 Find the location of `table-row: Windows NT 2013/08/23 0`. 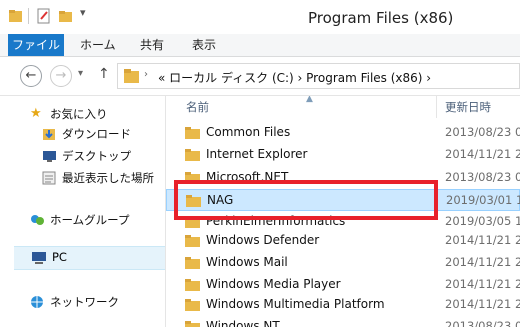

table-row: Windows NT 2013/08/23 0 is located at coordinates (343, 321).